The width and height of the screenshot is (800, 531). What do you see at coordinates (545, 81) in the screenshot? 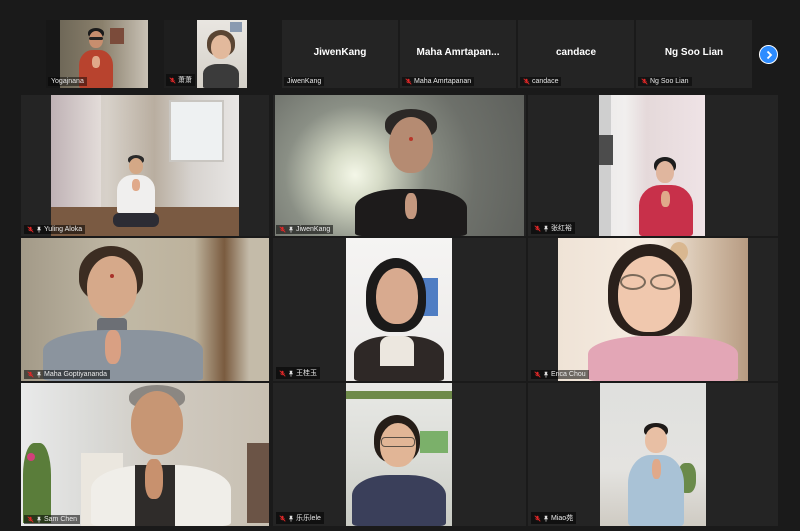
I see `participant-name: candace` at bounding box center [545, 81].